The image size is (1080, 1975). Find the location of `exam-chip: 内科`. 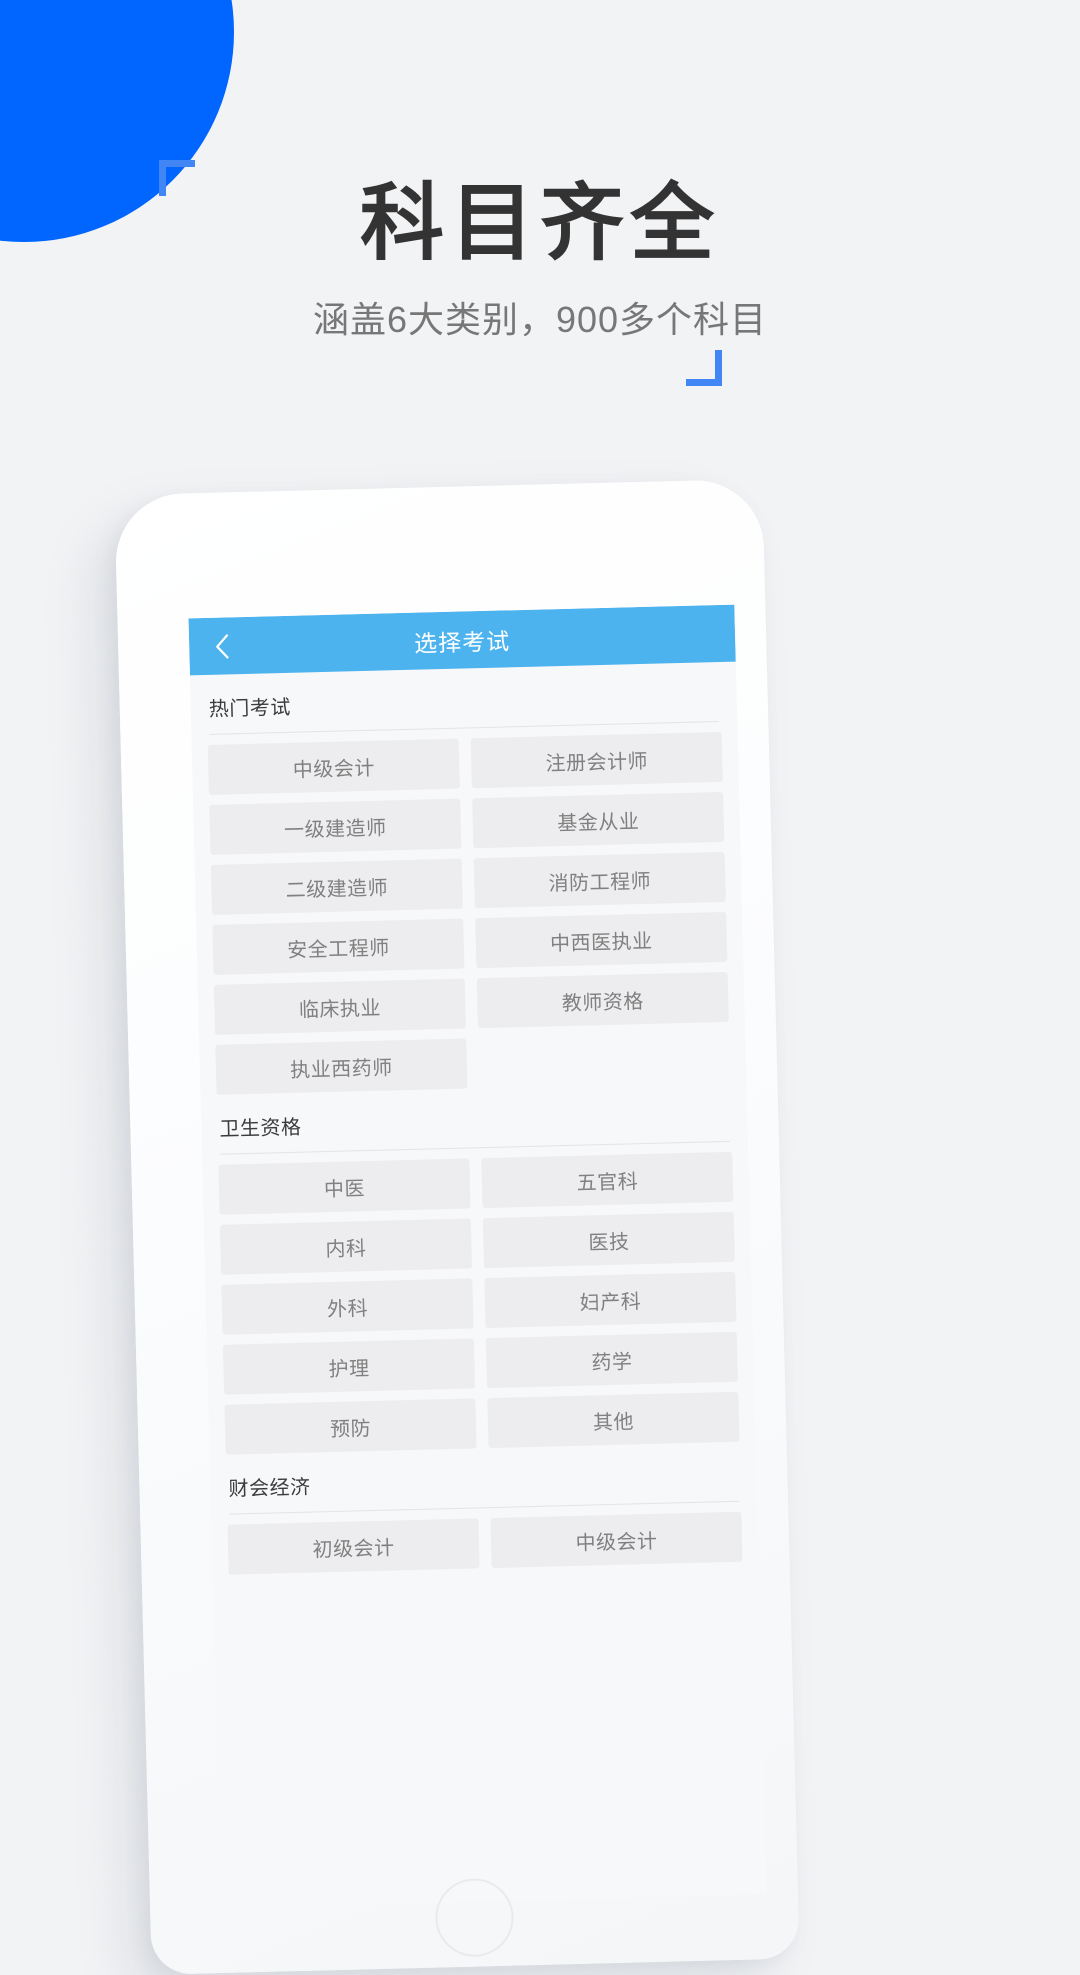

exam-chip: 内科 is located at coordinates (346, 1246).